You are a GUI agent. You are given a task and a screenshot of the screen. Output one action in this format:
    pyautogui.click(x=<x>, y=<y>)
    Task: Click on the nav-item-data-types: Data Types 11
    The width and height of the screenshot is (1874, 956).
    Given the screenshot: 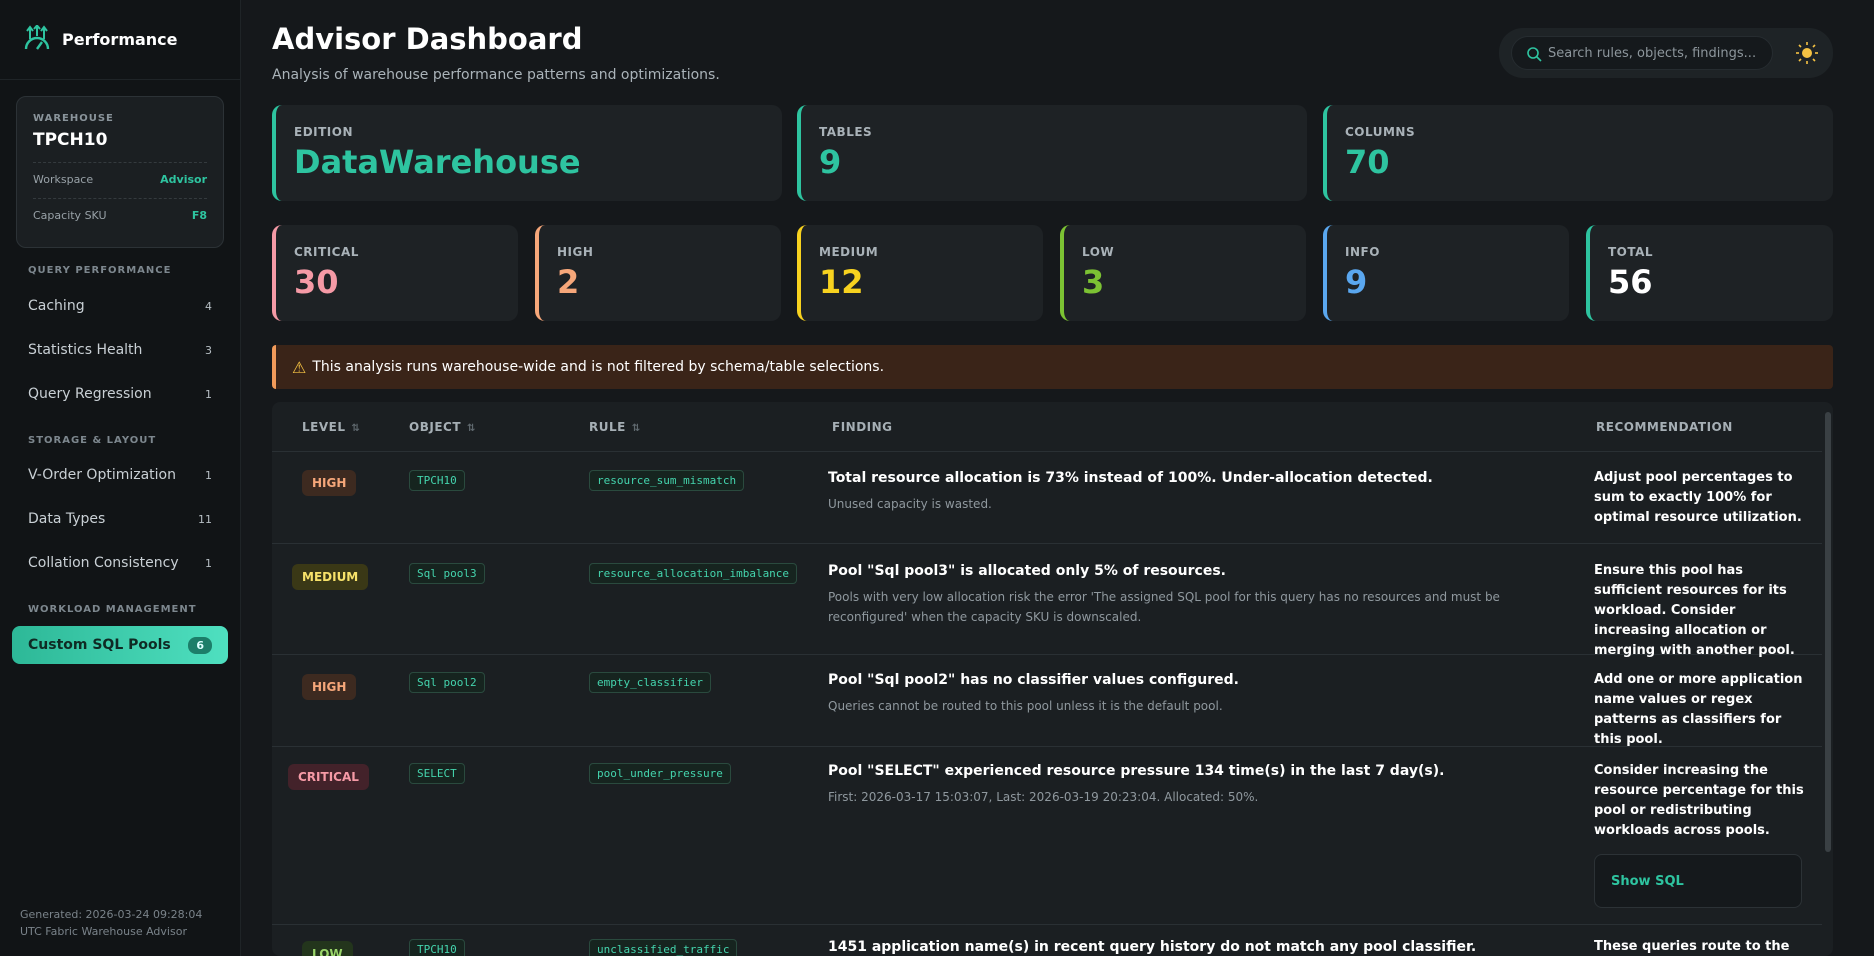 What is the action you would take?
    pyautogui.click(x=120, y=519)
    